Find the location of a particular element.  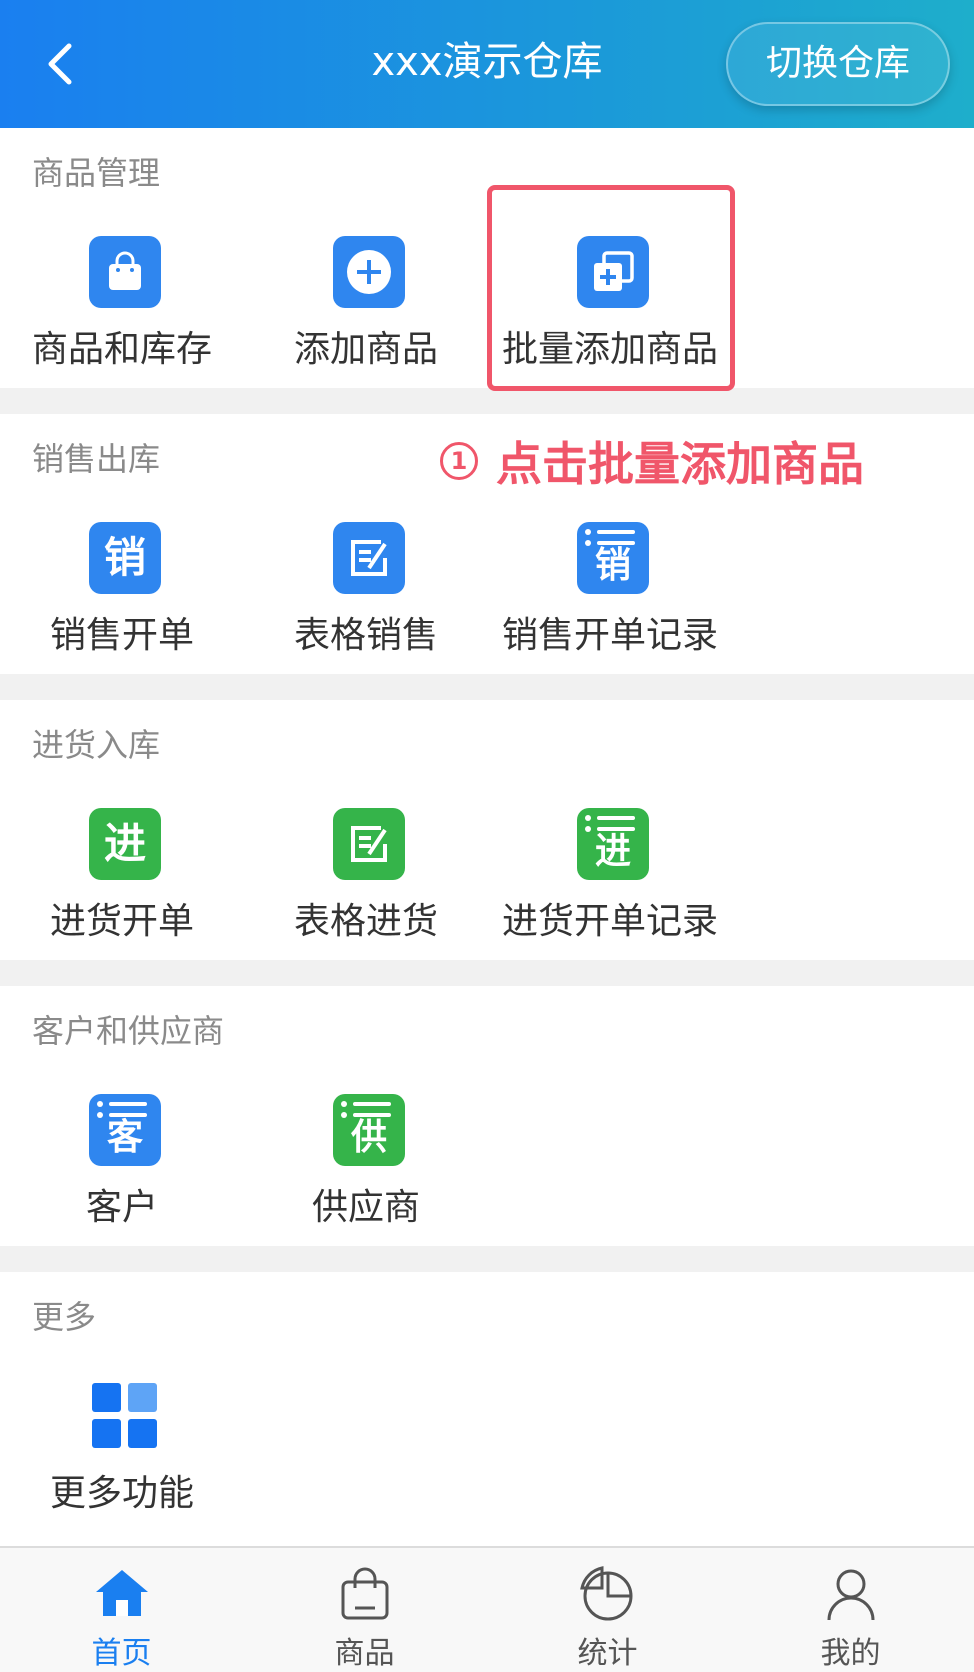

user-icon is located at coordinates (851, 1595).